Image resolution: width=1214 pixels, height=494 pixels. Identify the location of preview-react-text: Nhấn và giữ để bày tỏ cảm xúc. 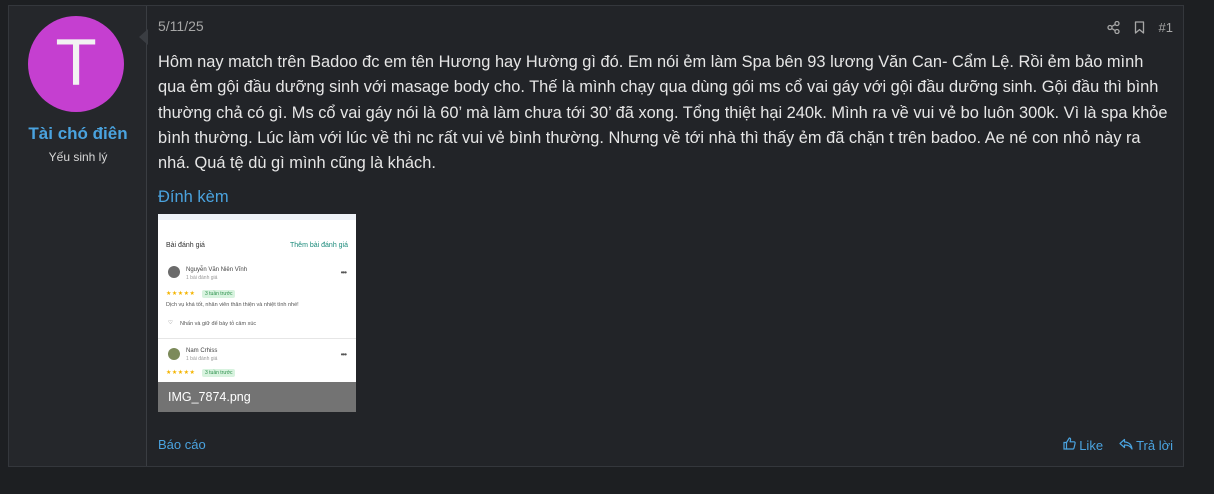
(218, 324).